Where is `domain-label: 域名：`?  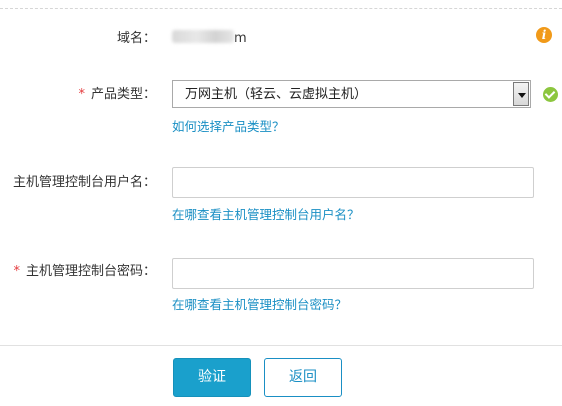 domain-label: 域名： is located at coordinates (136, 38).